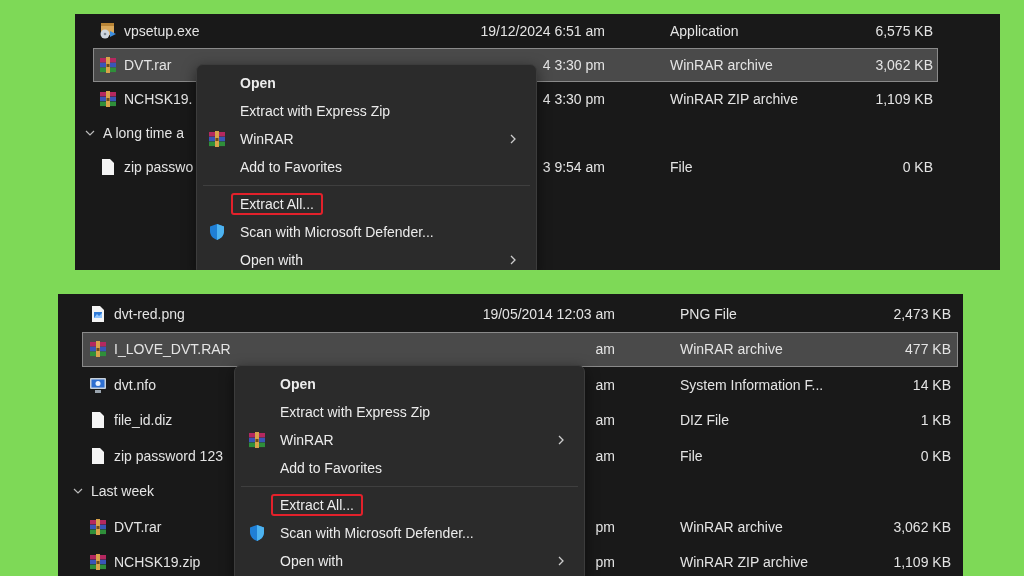  I want to click on file-size: 14 KB, so click(931, 384).